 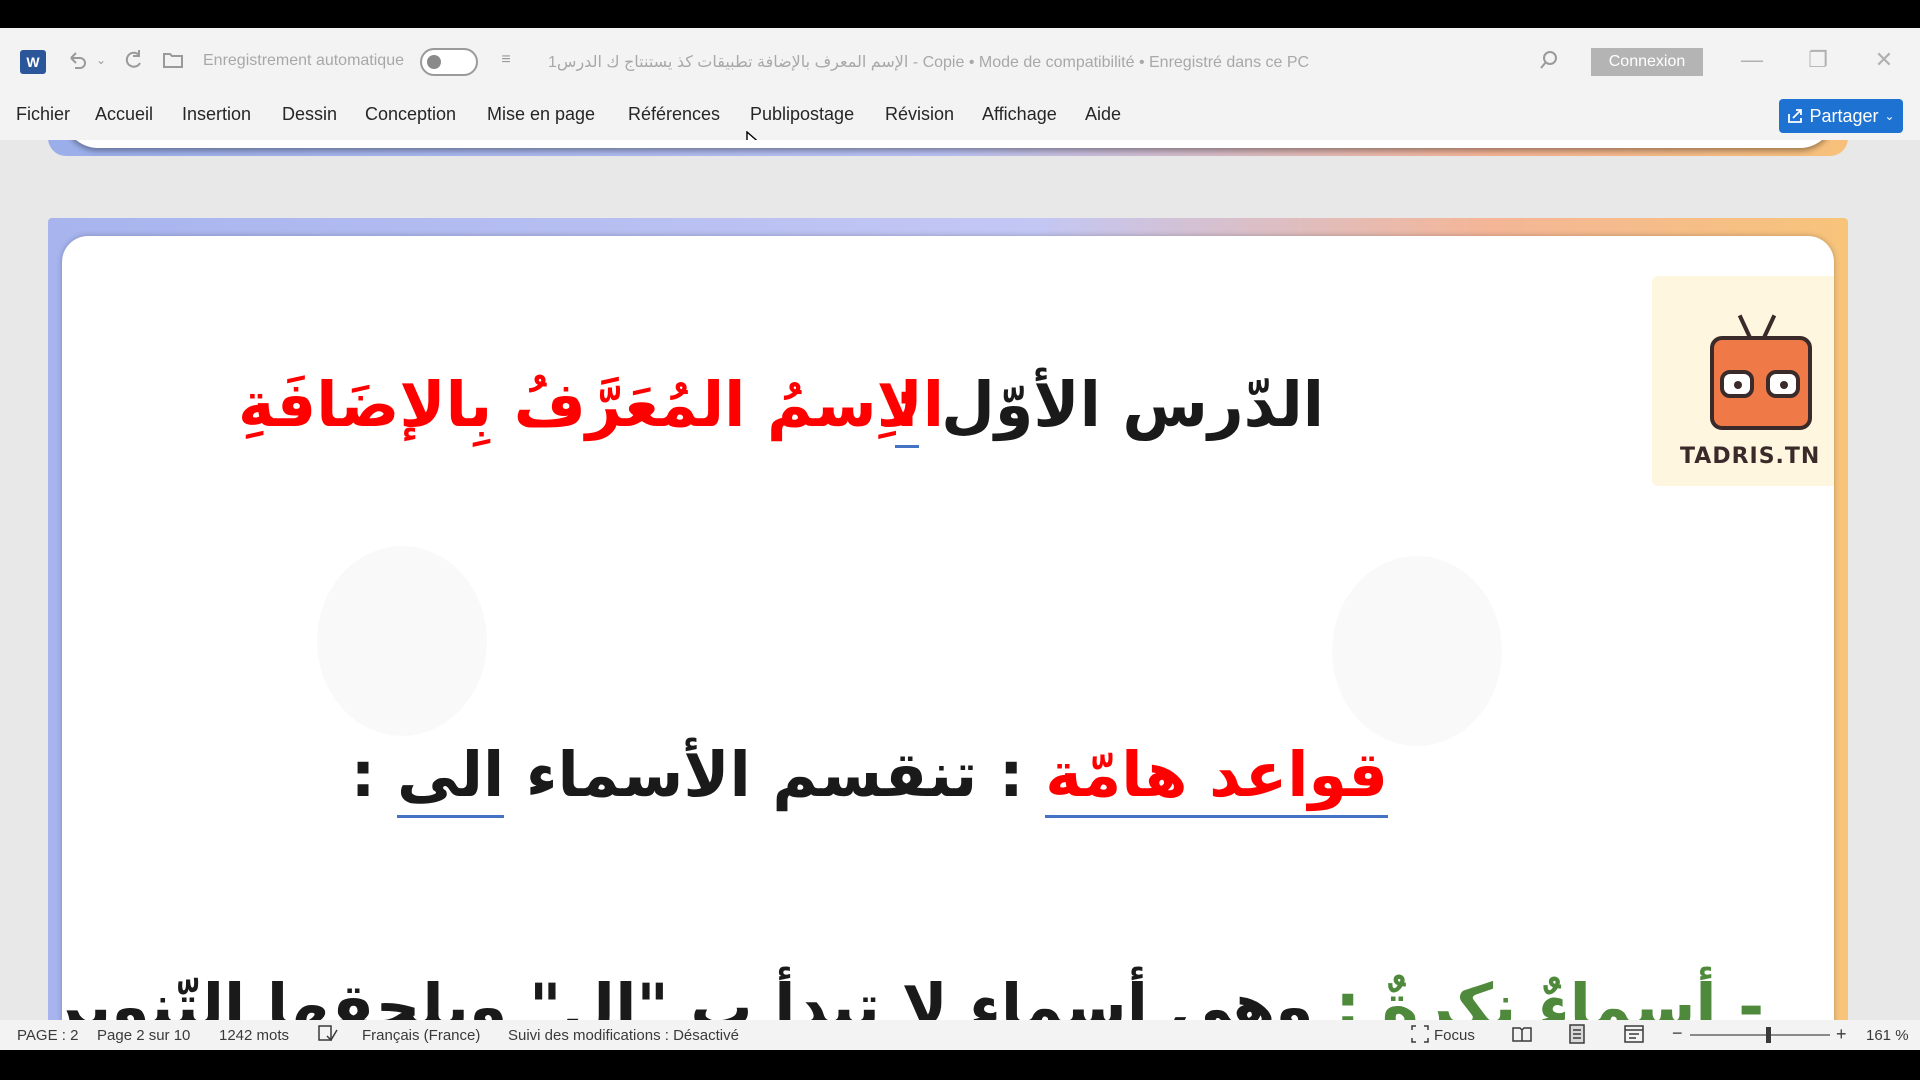 I want to click on restore-icon: ❐, so click(x=1818, y=60).